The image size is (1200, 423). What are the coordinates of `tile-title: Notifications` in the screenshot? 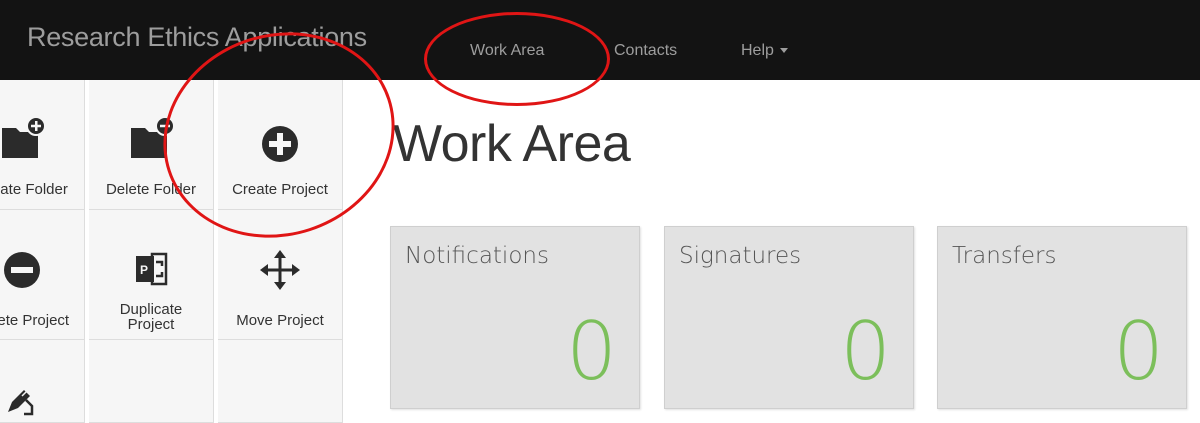 It's located at (477, 256).